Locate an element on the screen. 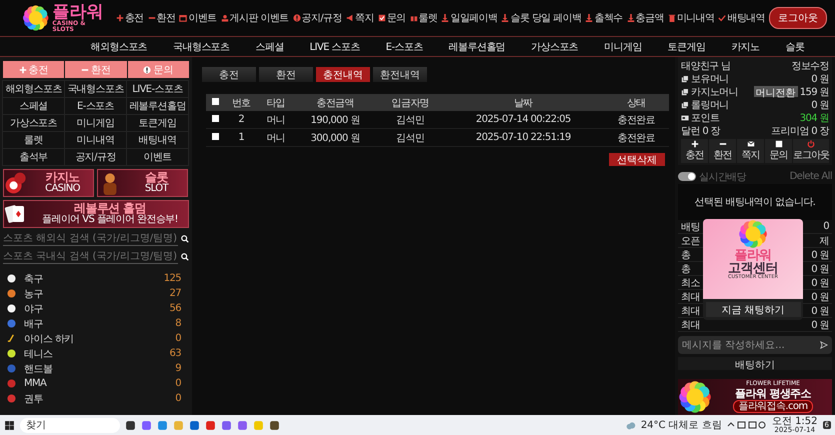 The image size is (835, 435). header-link: 충금액 is located at coordinates (645, 18).